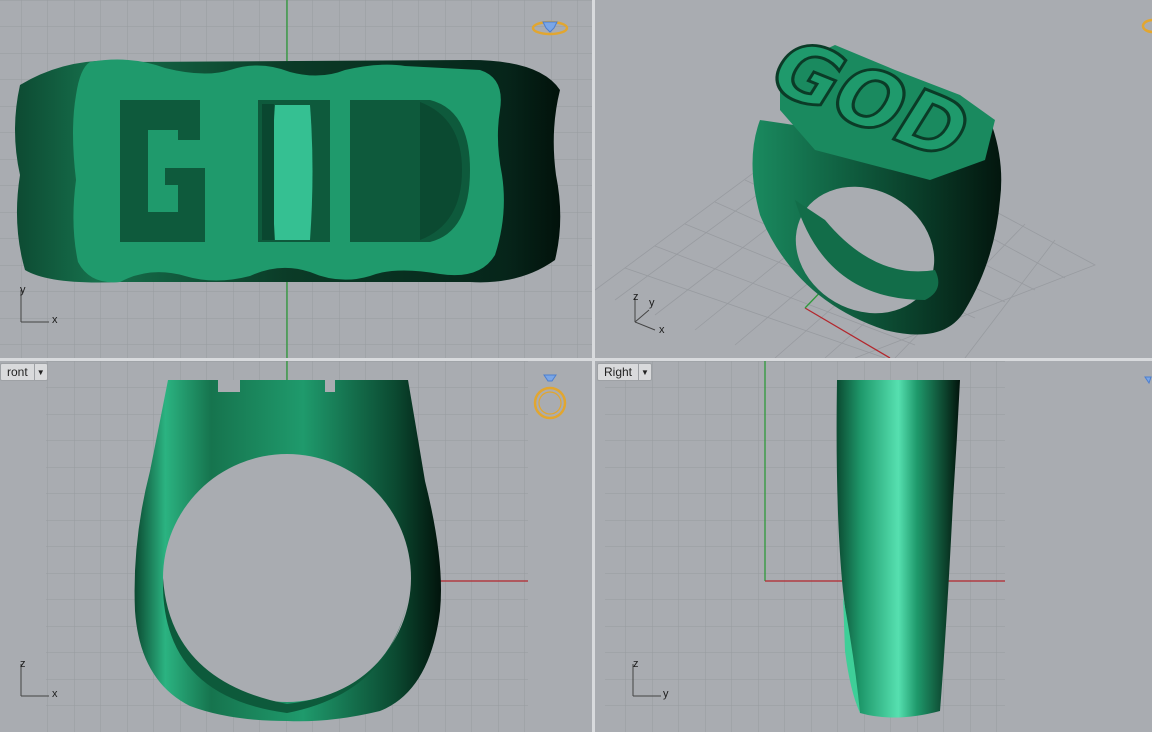 Image resolution: width=1152 pixels, height=732 pixels. I want to click on viewport-label-text: ront, so click(17, 372).